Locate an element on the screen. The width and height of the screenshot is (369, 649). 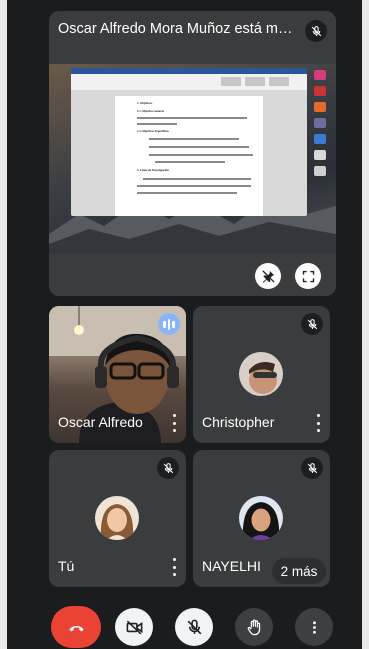
fullscreen-icon is located at coordinates (308, 276).